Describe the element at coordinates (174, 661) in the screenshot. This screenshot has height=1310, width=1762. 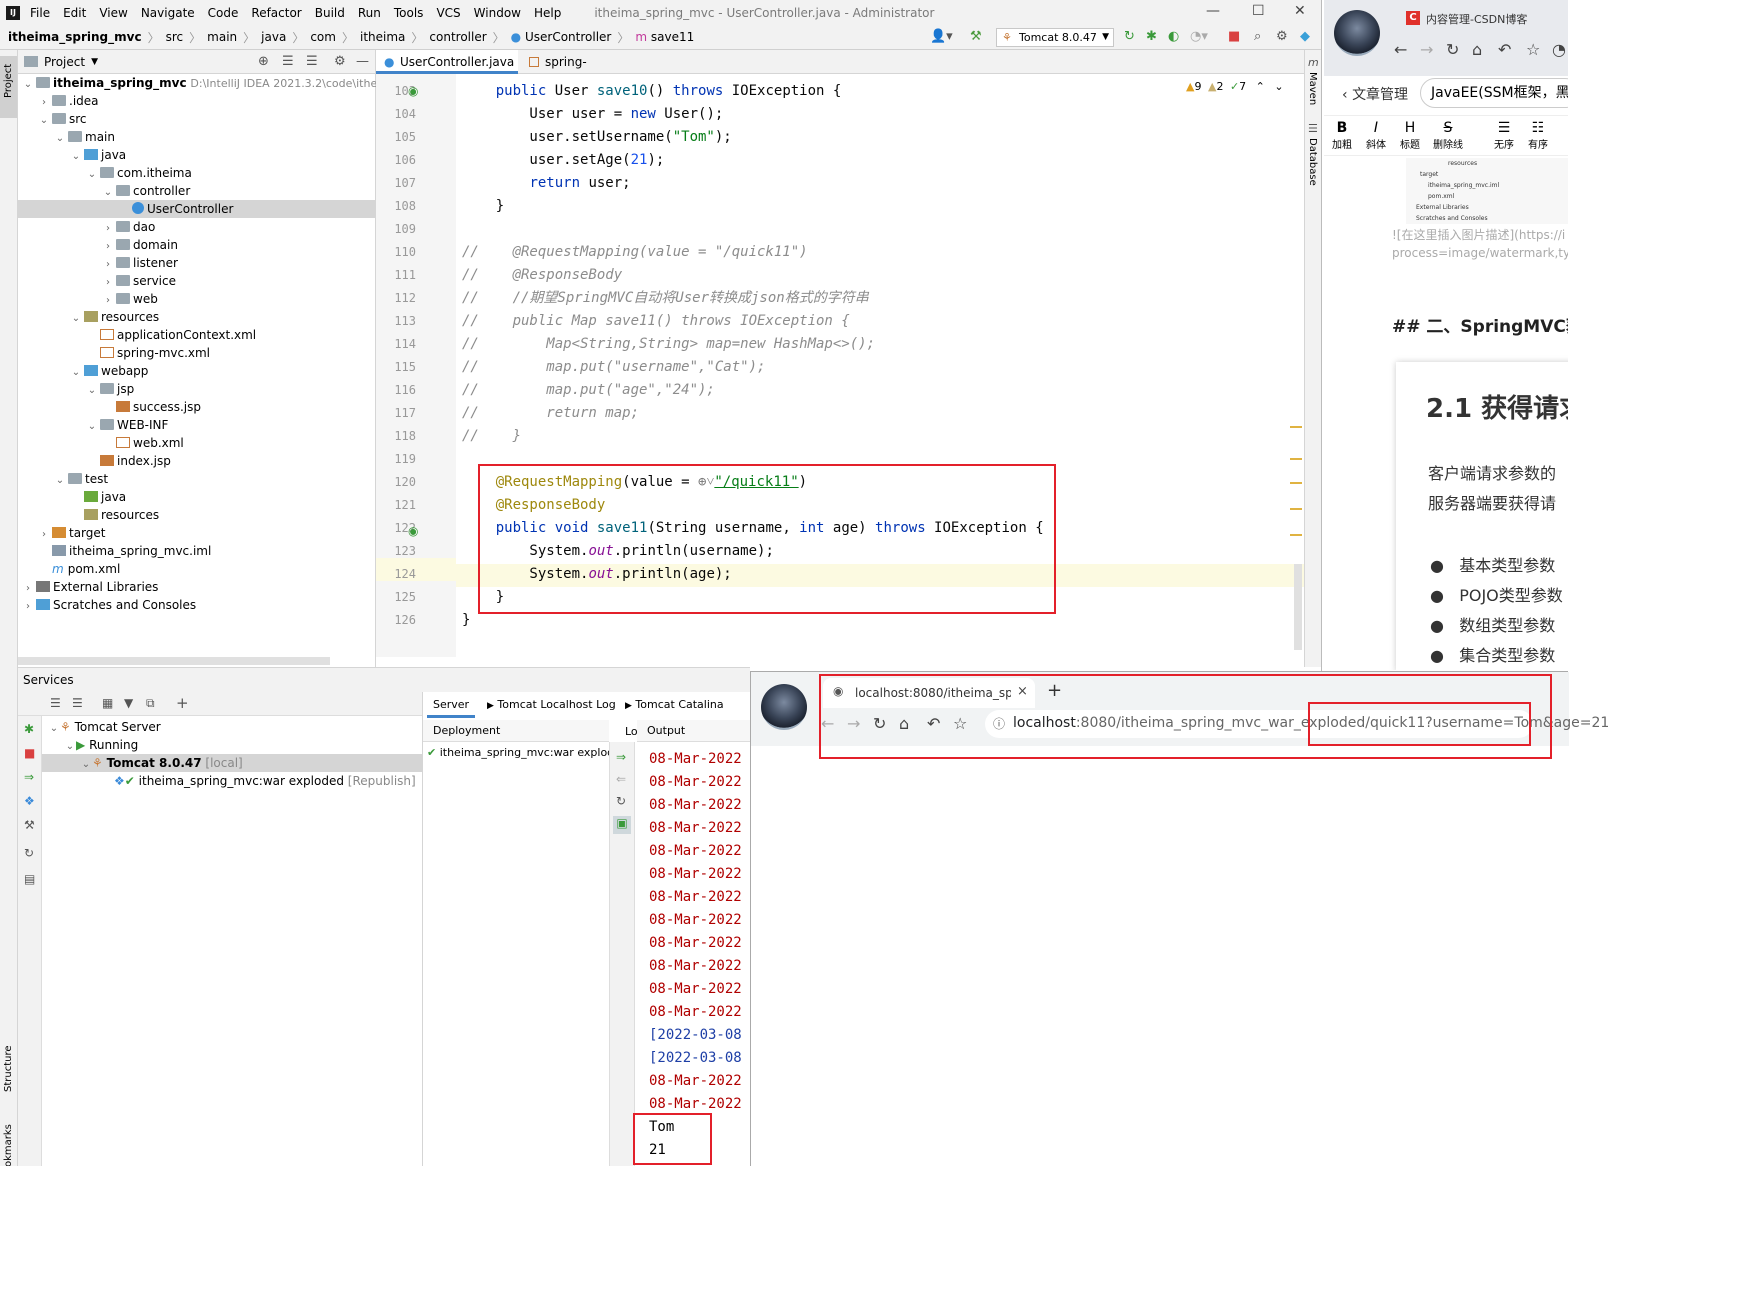
I see `horizontal-scrollbar` at that location.